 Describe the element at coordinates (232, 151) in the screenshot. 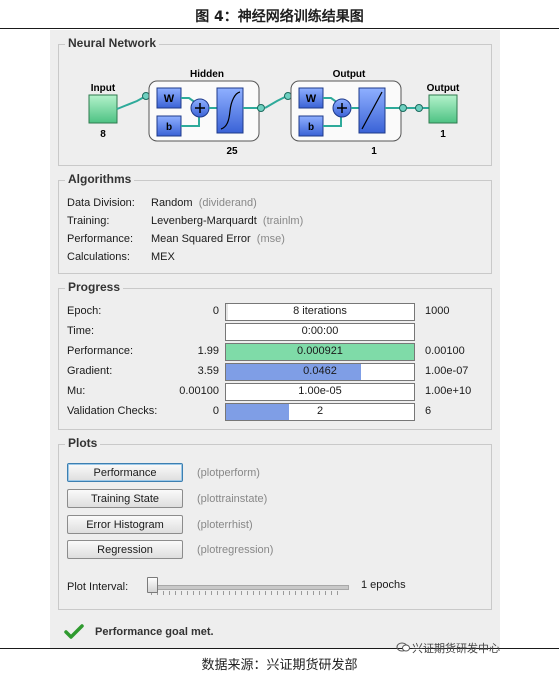

I see `hidden-size: 25` at that location.